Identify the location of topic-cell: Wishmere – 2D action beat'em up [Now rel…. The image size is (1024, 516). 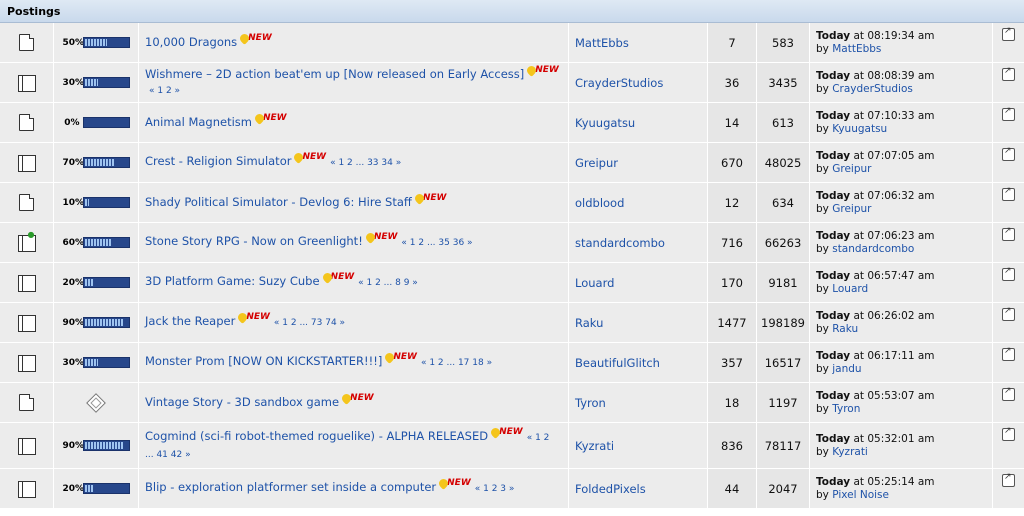
(353, 82).